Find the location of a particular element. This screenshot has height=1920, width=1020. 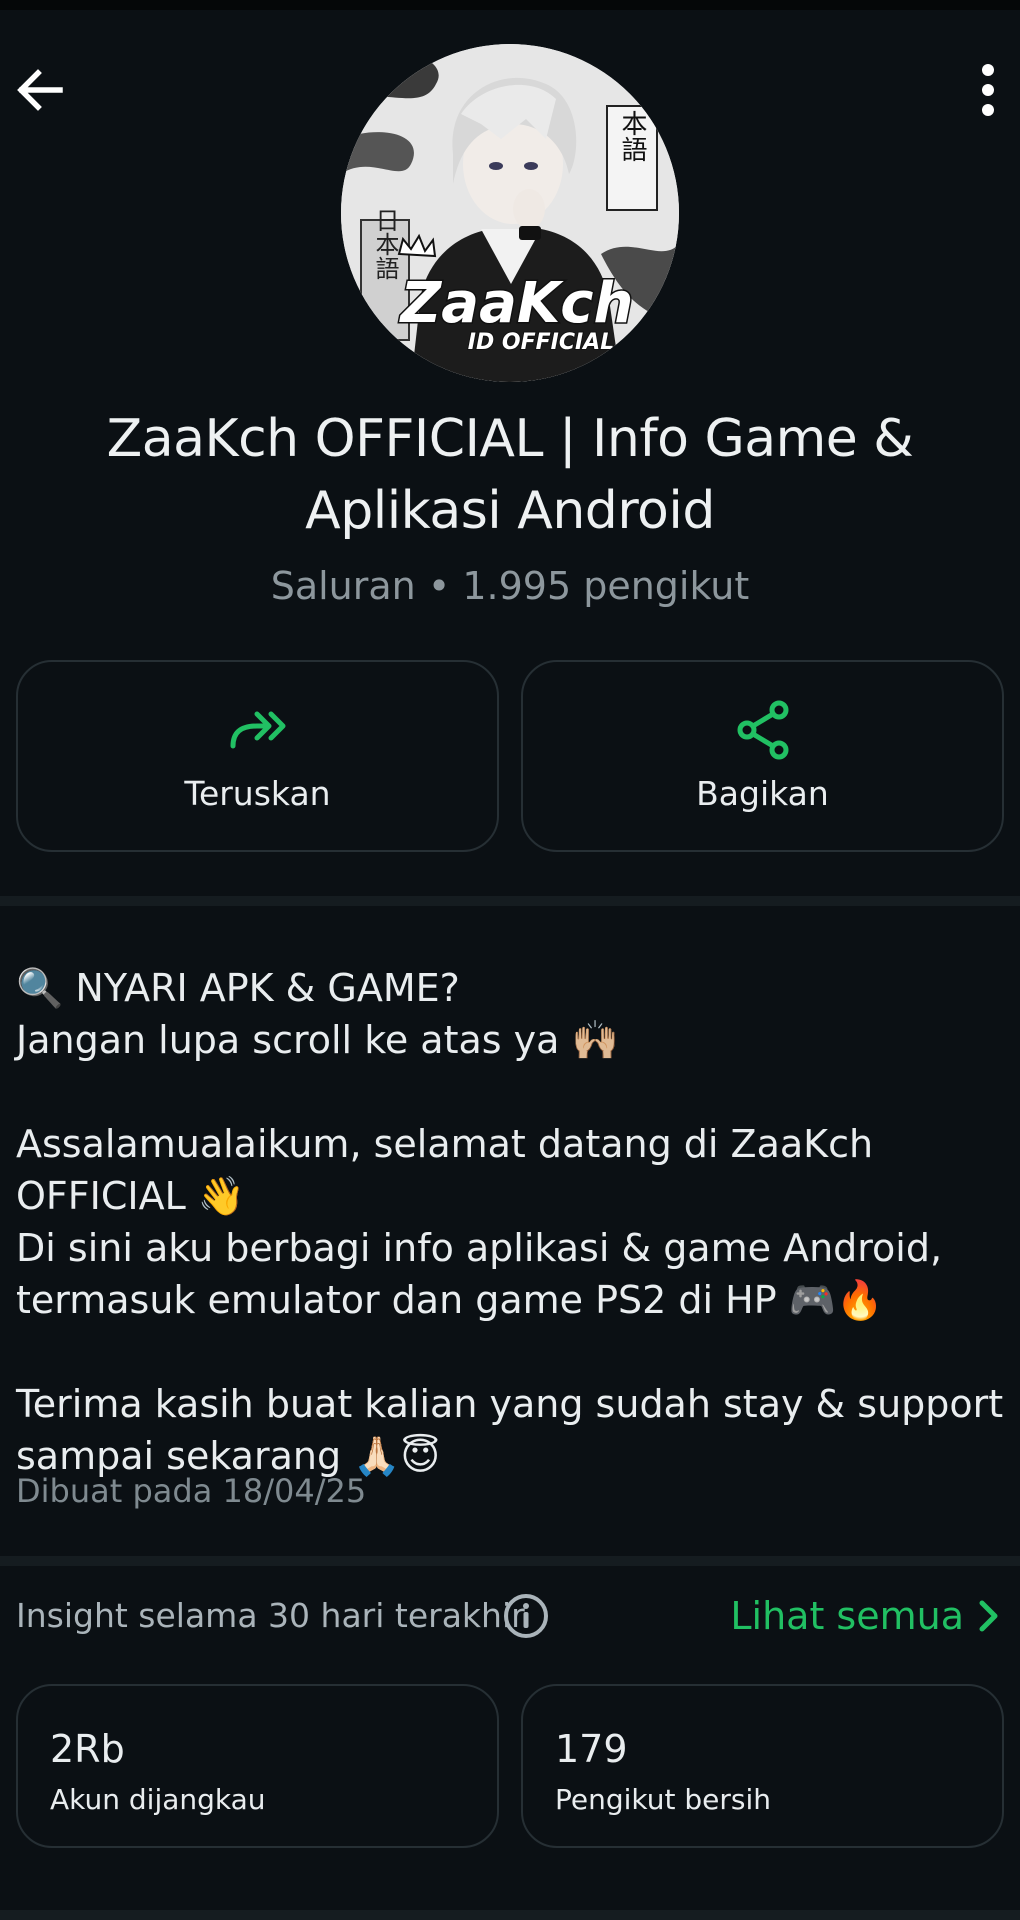

channel-avatar: 本語 日本語 ZaaKch ID OFFICIAL is located at coordinates (510, 213).